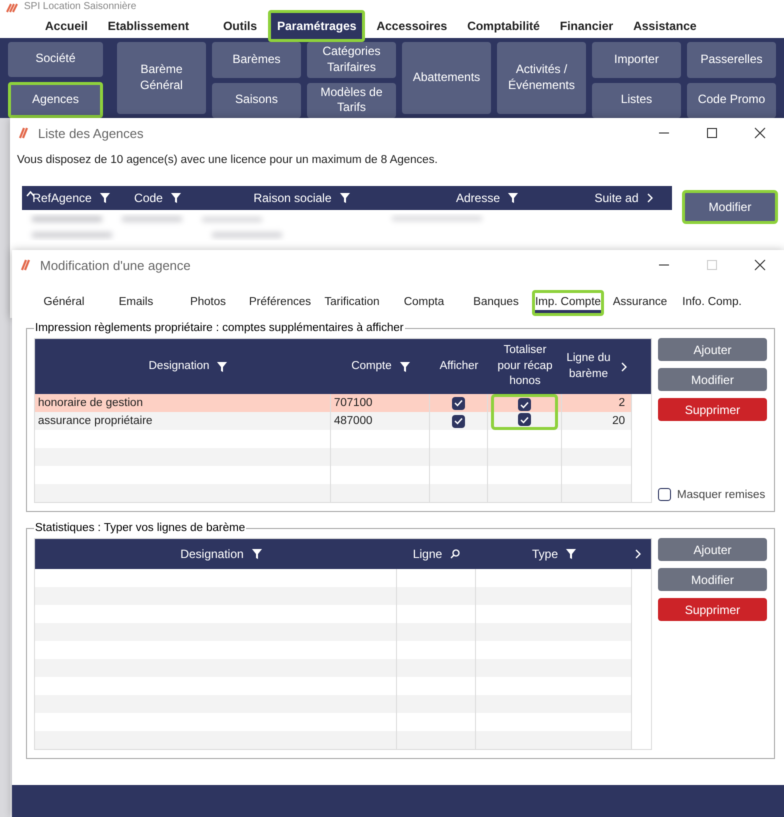 This screenshot has height=817, width=784. I want to click on ribbon-button: Barème Général, so click(161, 78).